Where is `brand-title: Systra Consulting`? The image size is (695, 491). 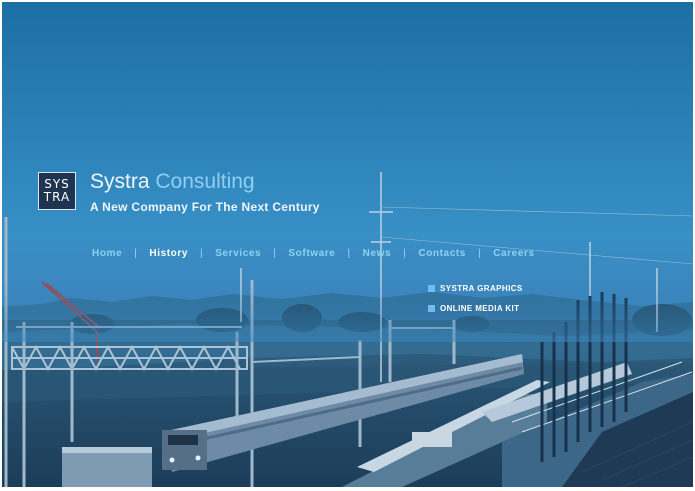
brand-title: Systra Consulting is located at coordinates (172, 182).